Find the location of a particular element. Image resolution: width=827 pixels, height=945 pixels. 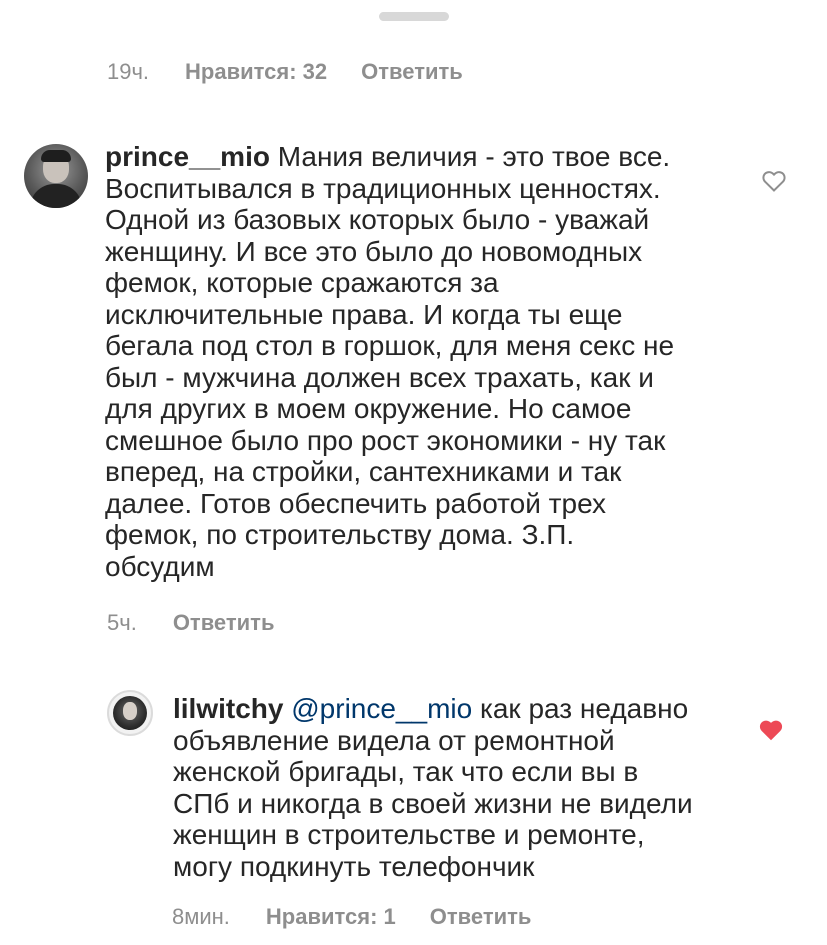

comment-prince-mio-meta: 5ч. Ответить is located at coordinates (207, 623).